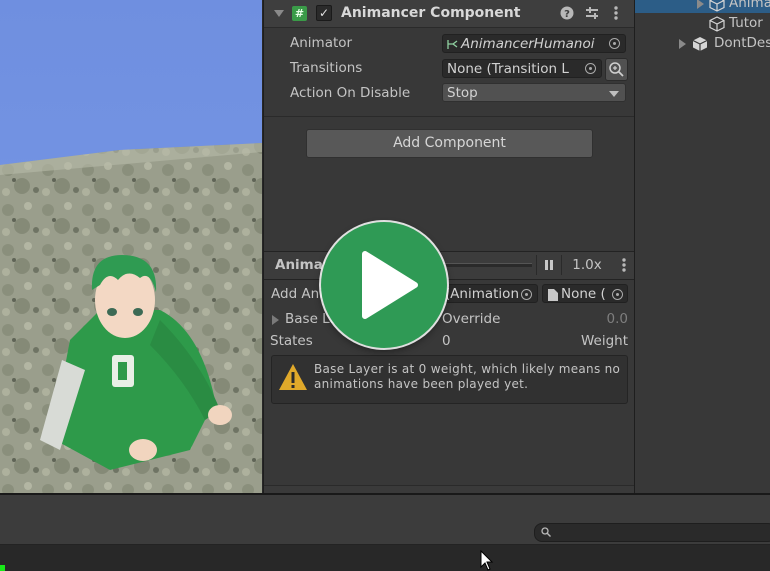  I want to click on speed-field: 1.0x, so click(586, 265).